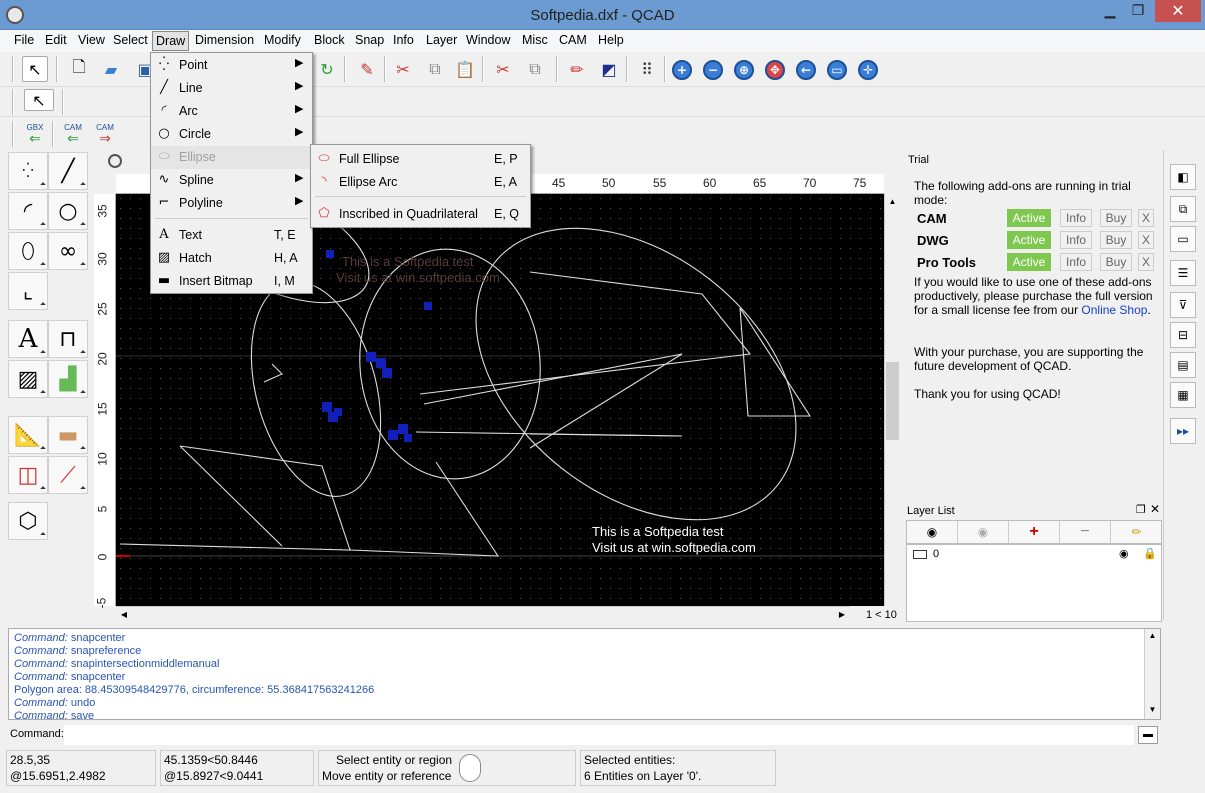 This screenshot has height=793, width=1205. Describe the element at coordinates (535, 69) in the screenshot. I see `copy-reference-icon: ⧉` at that location.